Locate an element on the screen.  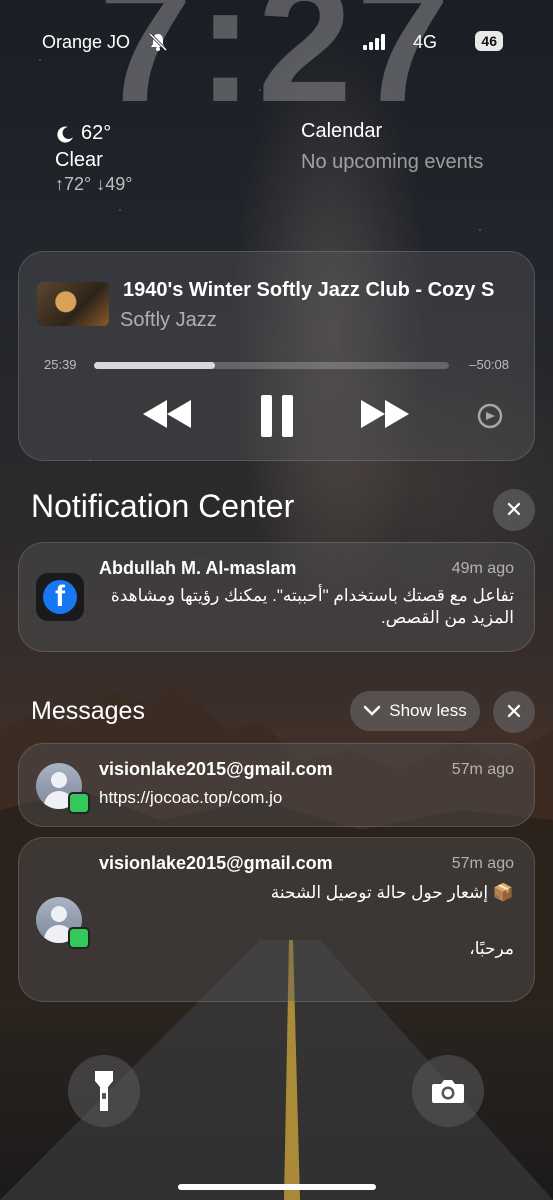
calendar-subtitle: No upcoming events is located at coordinates (392, 162).